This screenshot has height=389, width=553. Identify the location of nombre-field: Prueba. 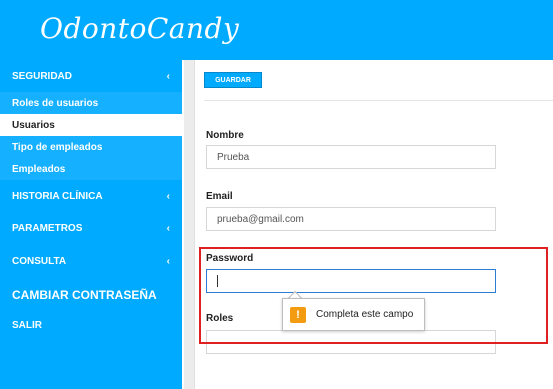
(351, 157).